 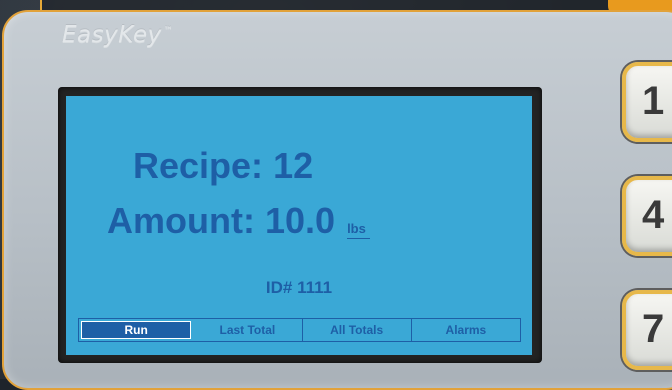 I want to click on softkey-alarms: Alarms, so click(x=466, y=330).